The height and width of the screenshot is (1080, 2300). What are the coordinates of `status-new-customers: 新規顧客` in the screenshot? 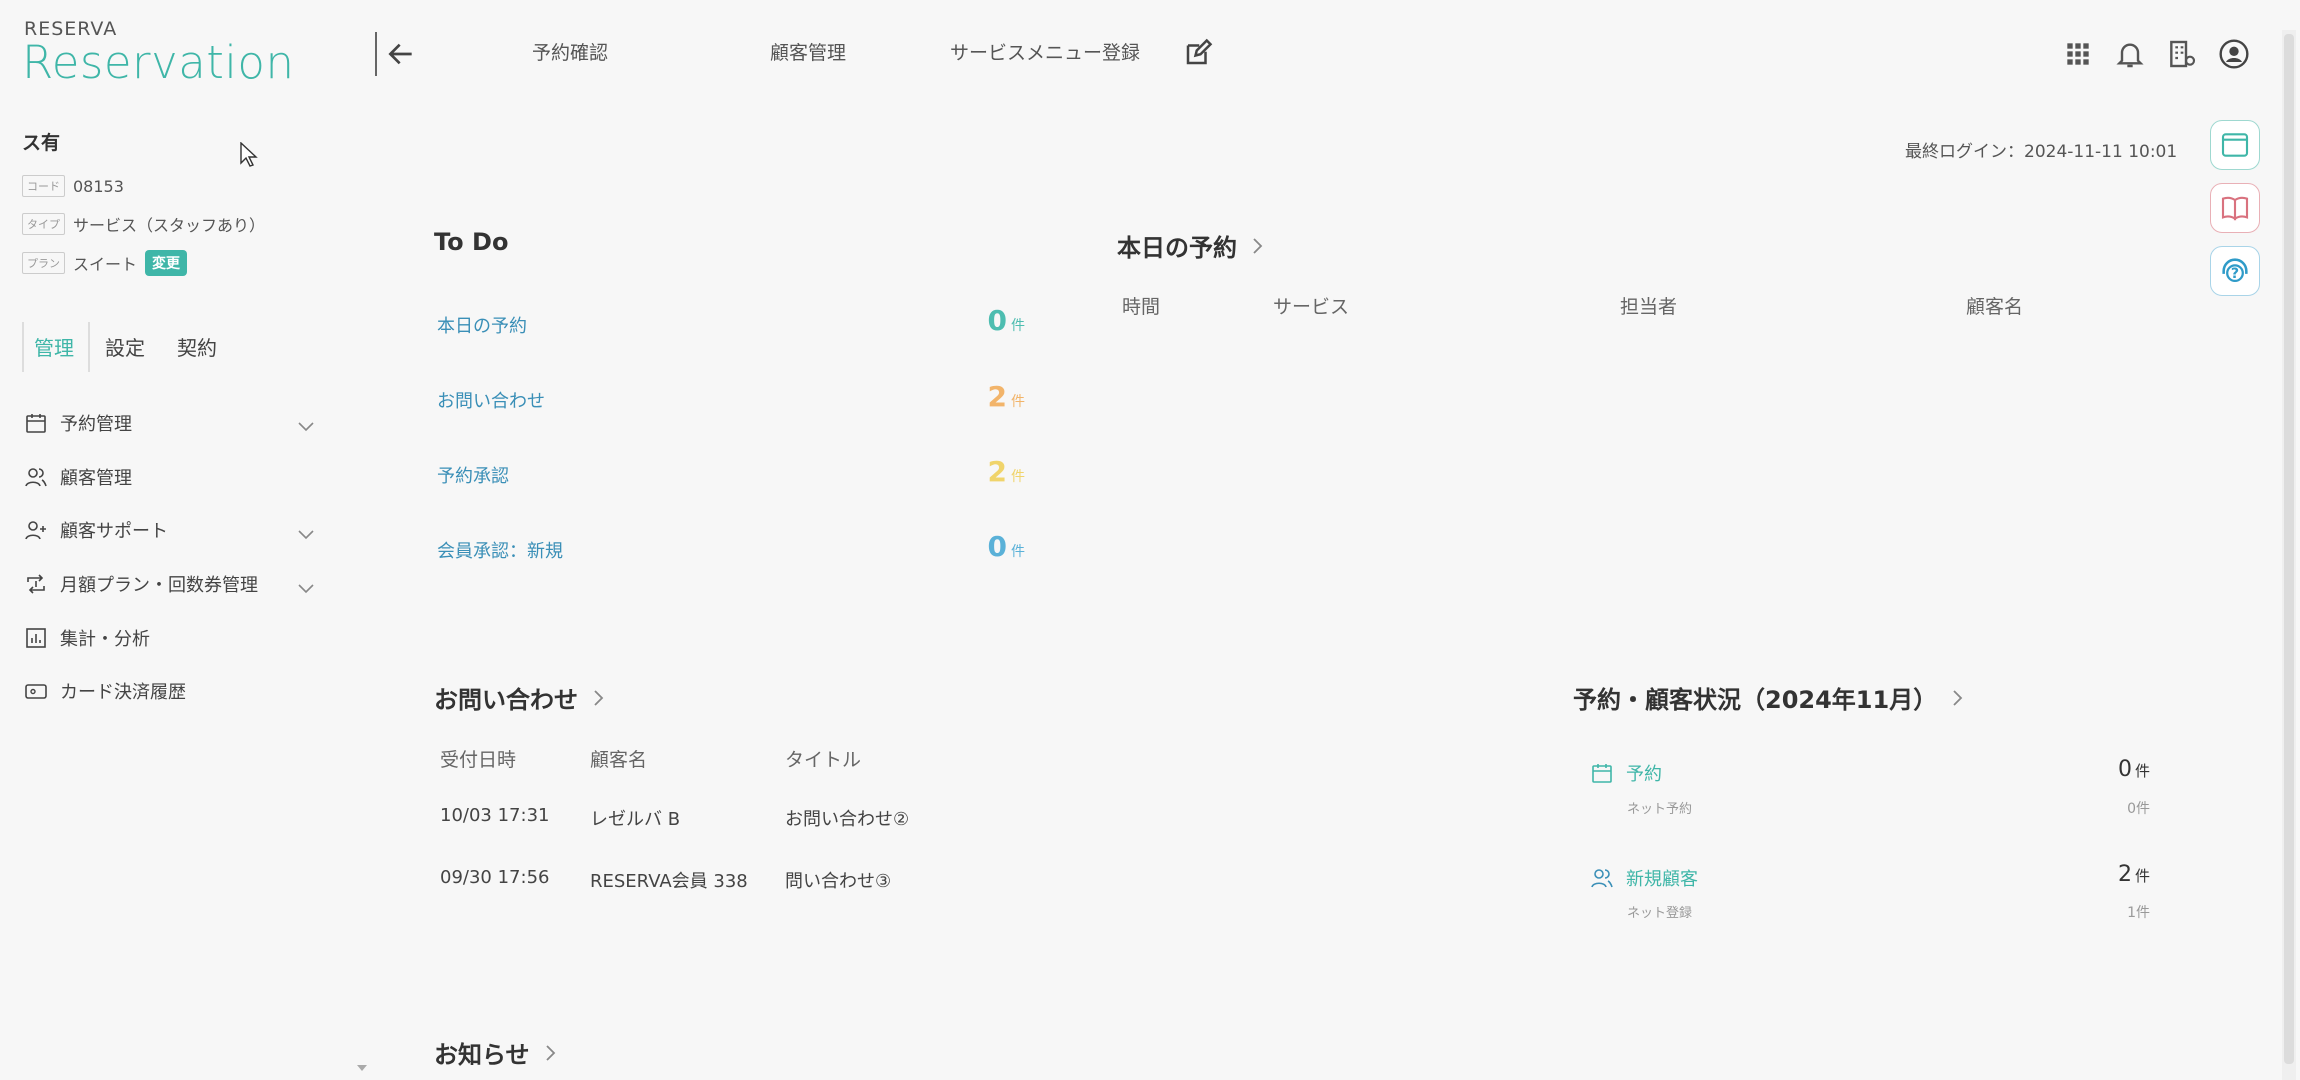 It's located at (1644, 878).